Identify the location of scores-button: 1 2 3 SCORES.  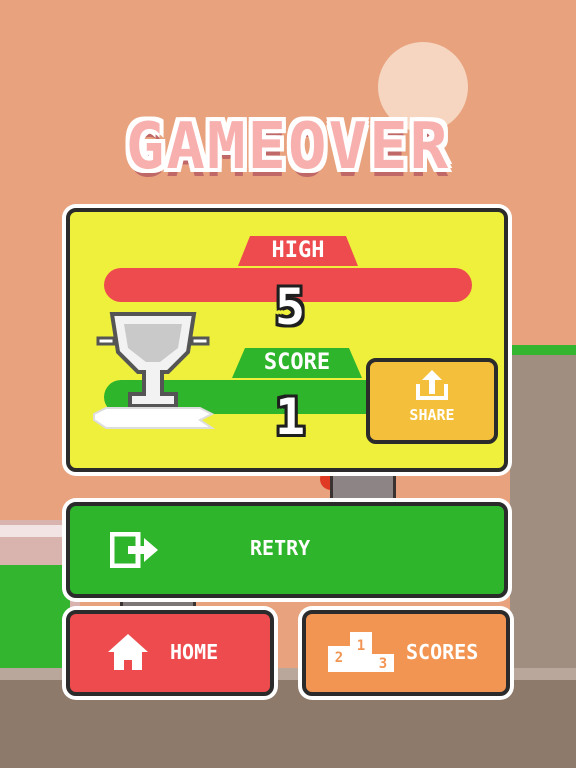
(406, 653).